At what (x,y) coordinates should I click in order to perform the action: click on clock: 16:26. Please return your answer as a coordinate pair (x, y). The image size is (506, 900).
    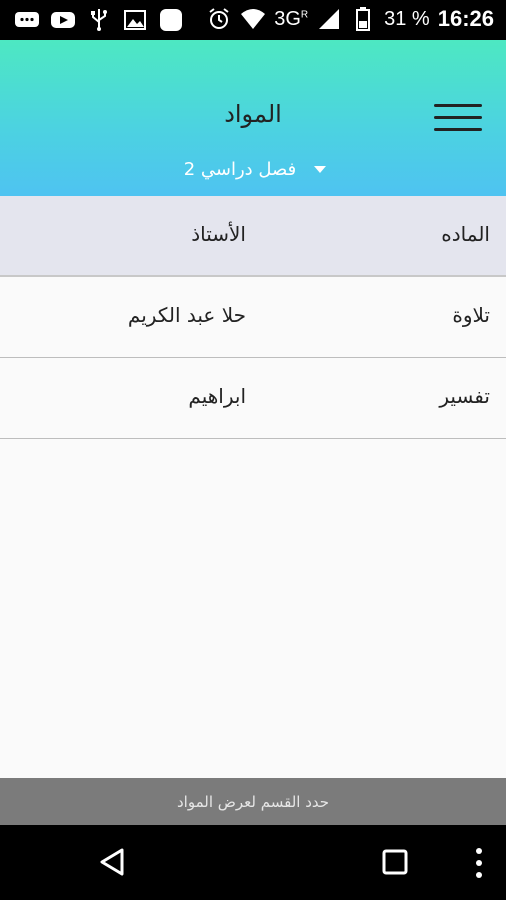
    Looking at the image, I should click on (465, 18).